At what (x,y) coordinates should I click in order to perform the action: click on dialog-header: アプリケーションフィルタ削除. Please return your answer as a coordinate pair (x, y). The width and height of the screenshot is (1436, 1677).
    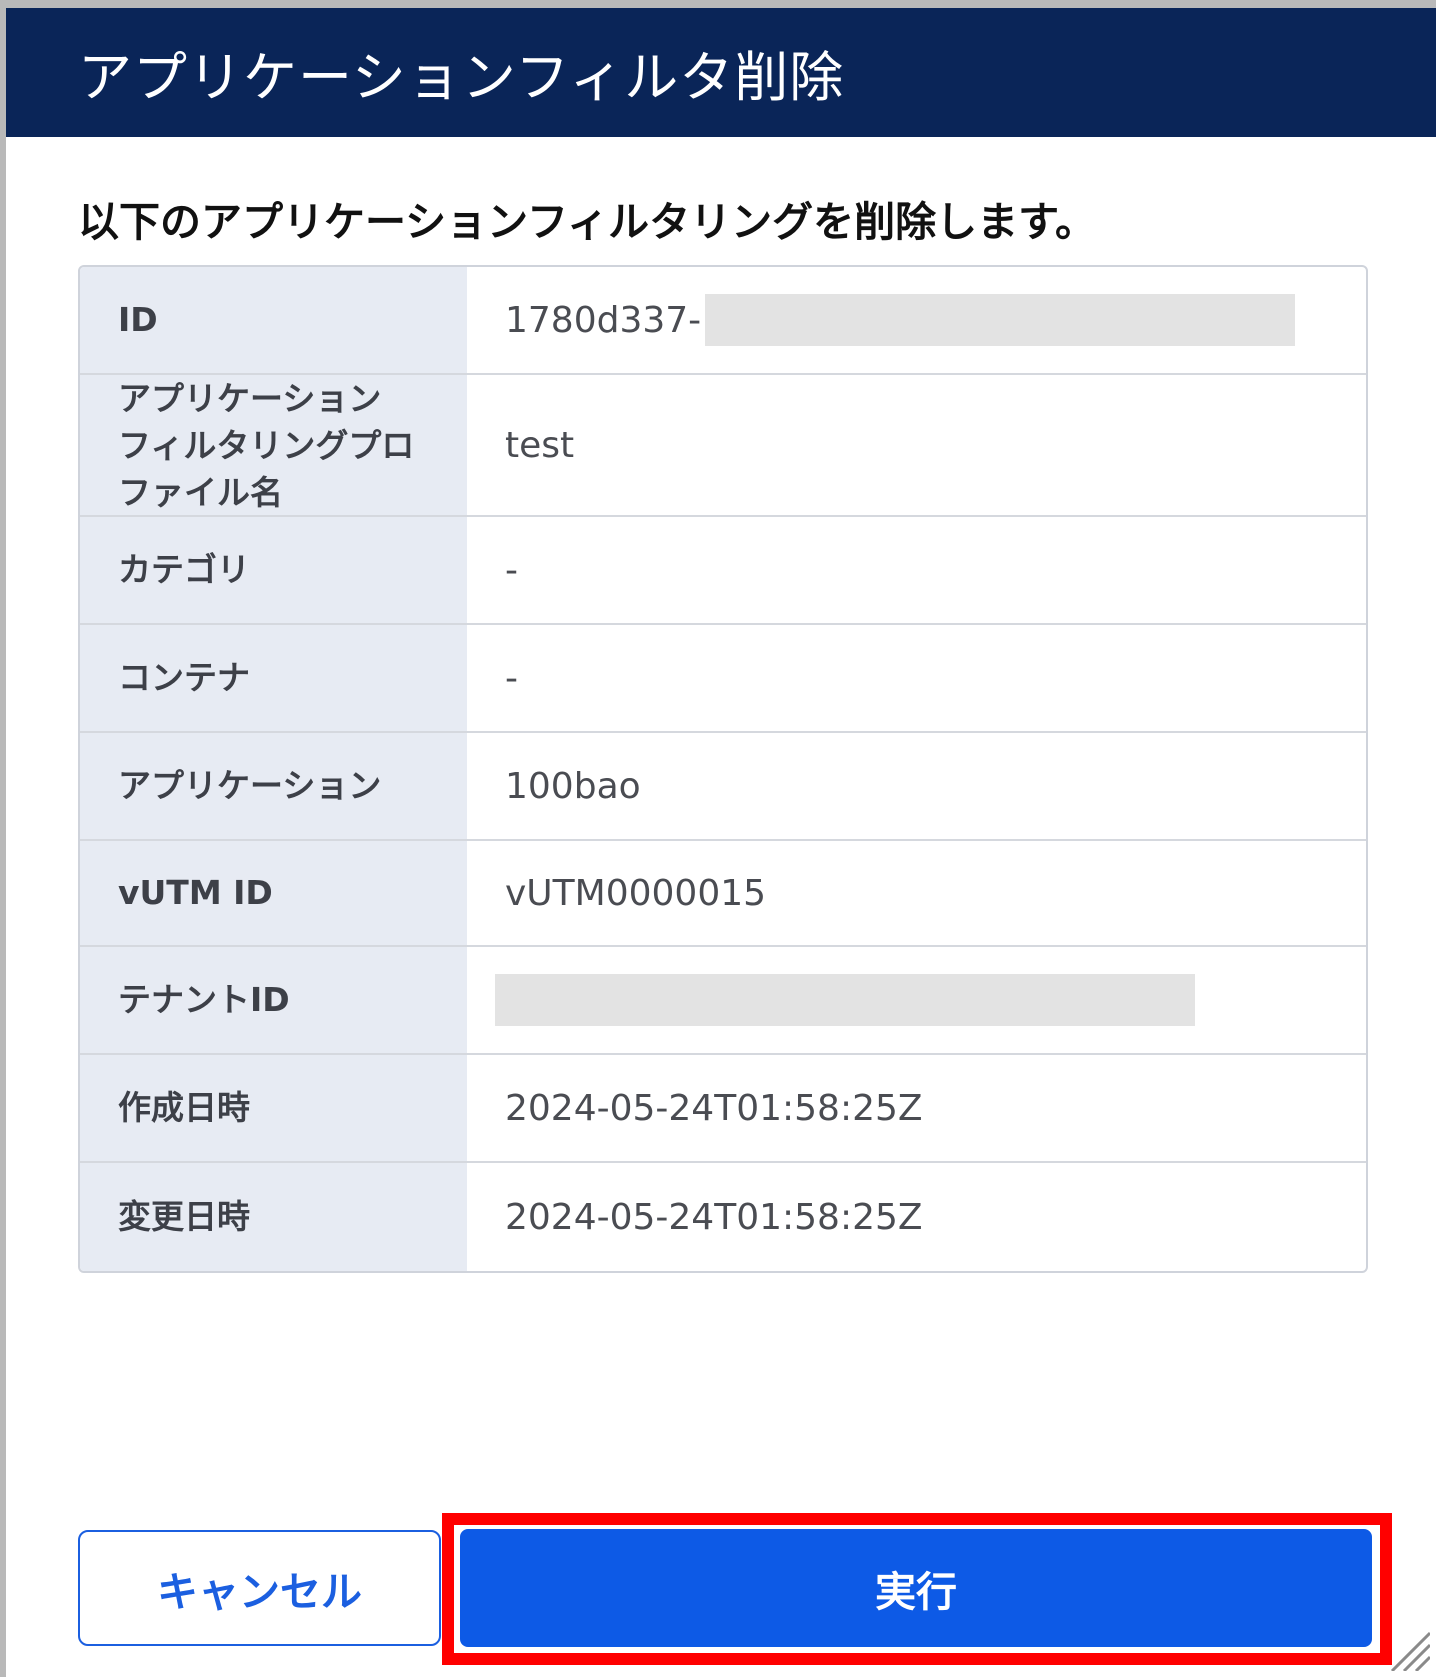
    Looking at the image, I should click on (721, 72).